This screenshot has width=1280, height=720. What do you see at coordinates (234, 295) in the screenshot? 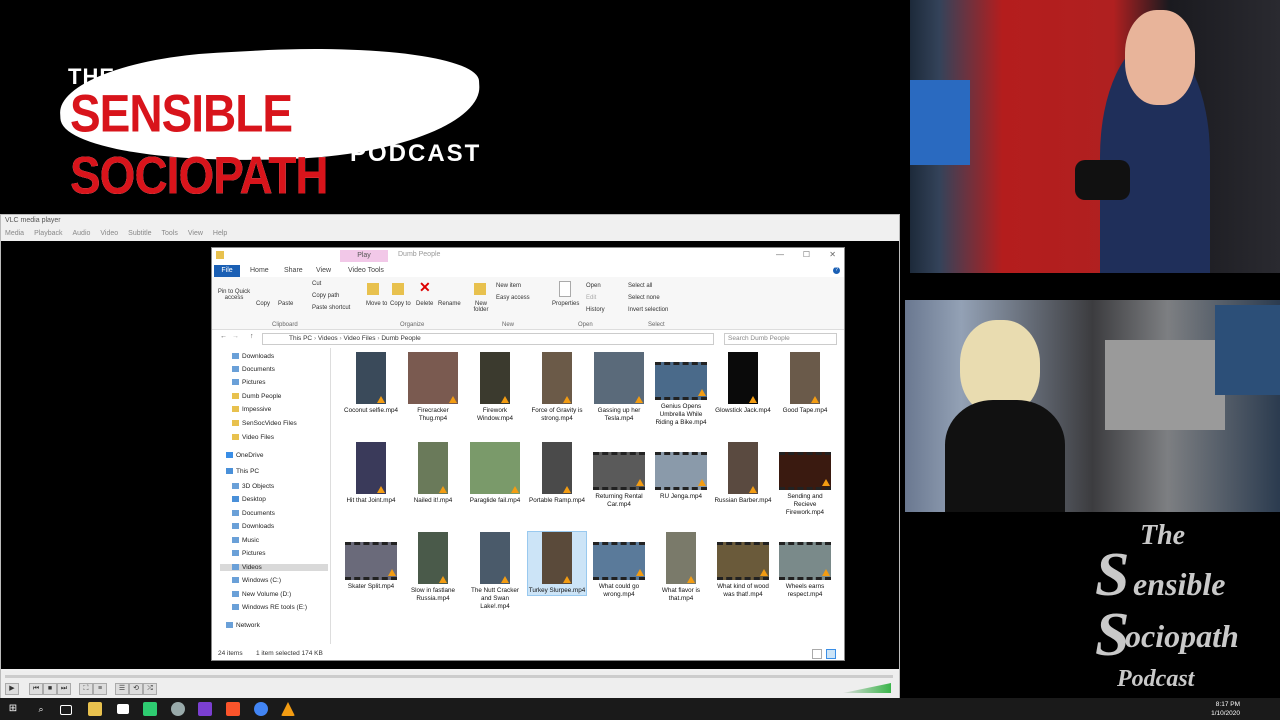
I see `pin-quick-access-button: Pin to Quick access` at bounding box center [234, 295].